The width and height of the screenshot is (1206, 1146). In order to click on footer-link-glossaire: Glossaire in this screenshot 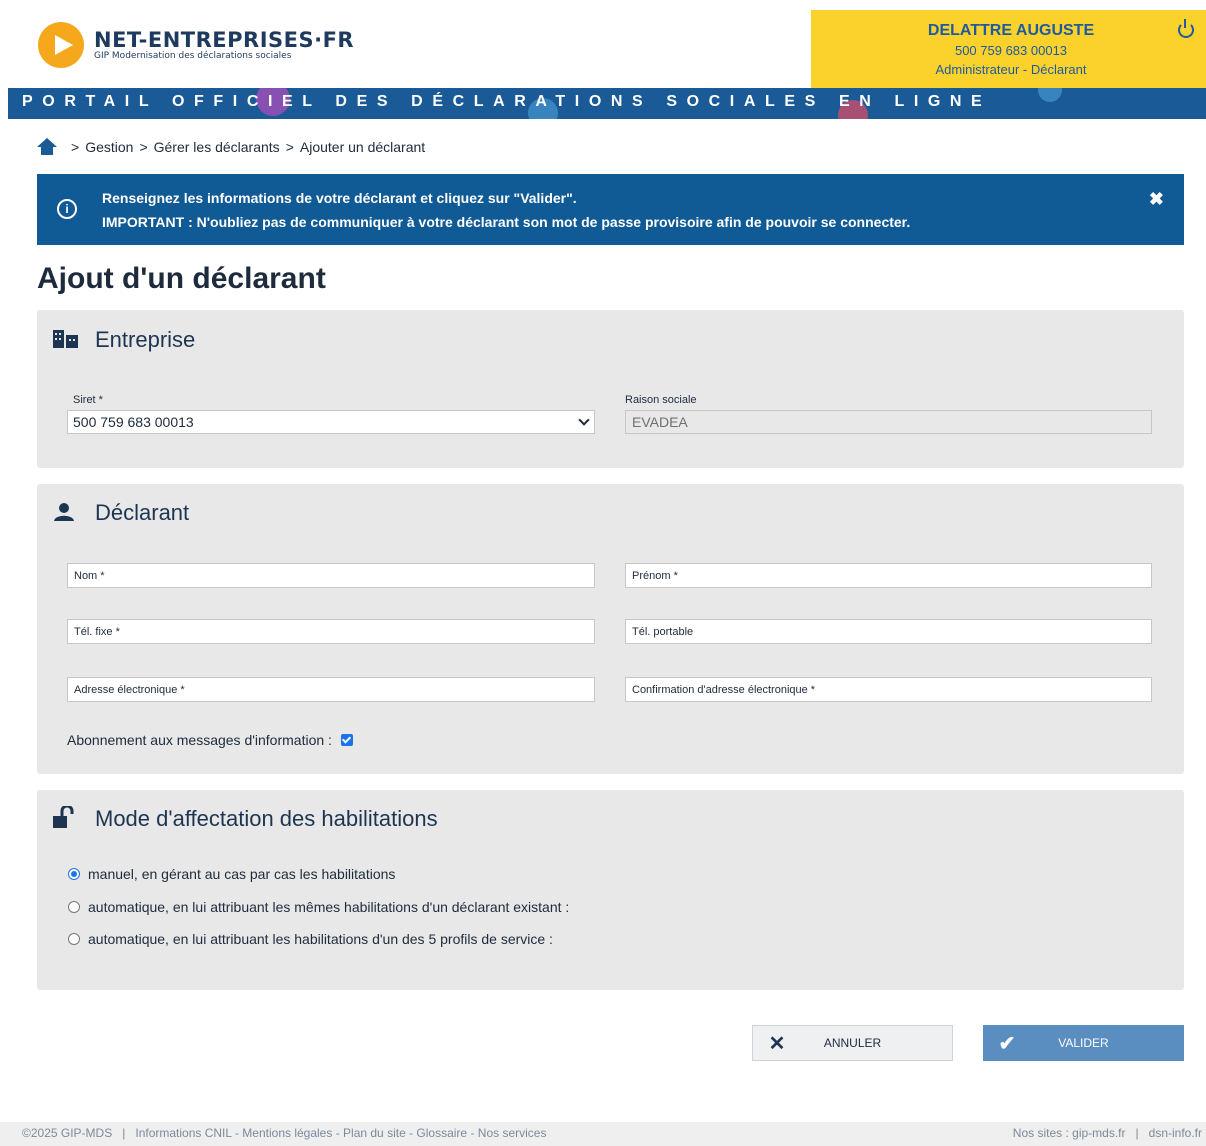, I will do `click(441, 1133)`.